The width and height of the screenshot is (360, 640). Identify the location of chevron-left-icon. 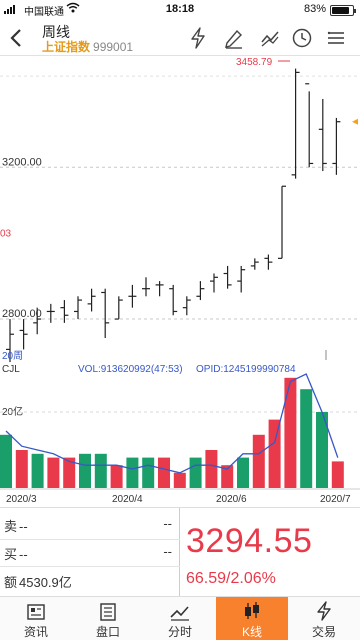
(15, 38).